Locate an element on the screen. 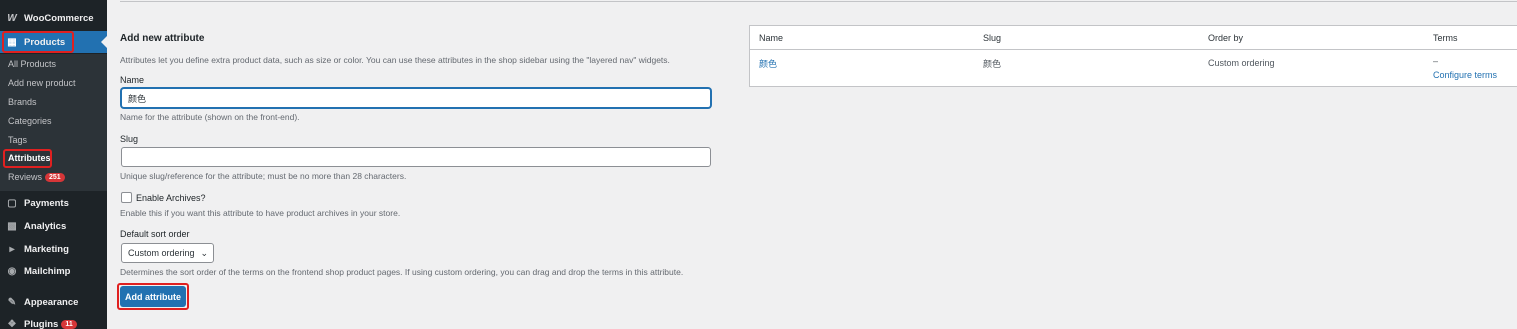 This screenshot has height=329, width=1517. col-header-order-by: Order by is located at coordinates (1225, 38).